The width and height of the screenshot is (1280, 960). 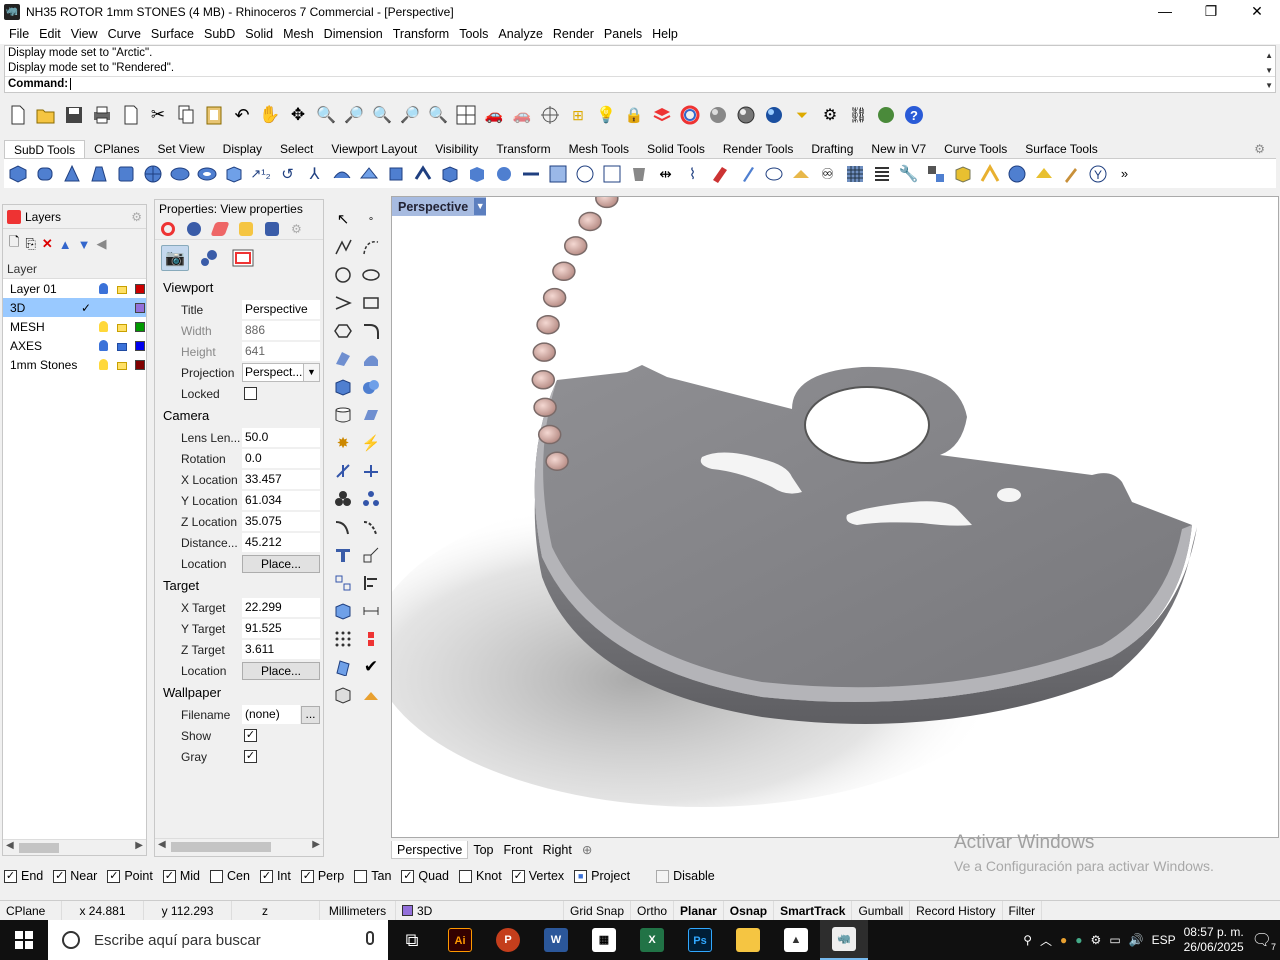 What do you see at coordinates (169, 876) in the screenshot?
I see `osnap-checkbox: ✓` at bounding box center [169, 876].